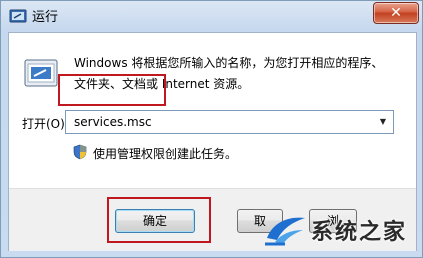 The image size is (423, 258). Describe the element at coordinates (383, 122) in the screenshot. I see `chevron-down-icon: ▼` at that location.